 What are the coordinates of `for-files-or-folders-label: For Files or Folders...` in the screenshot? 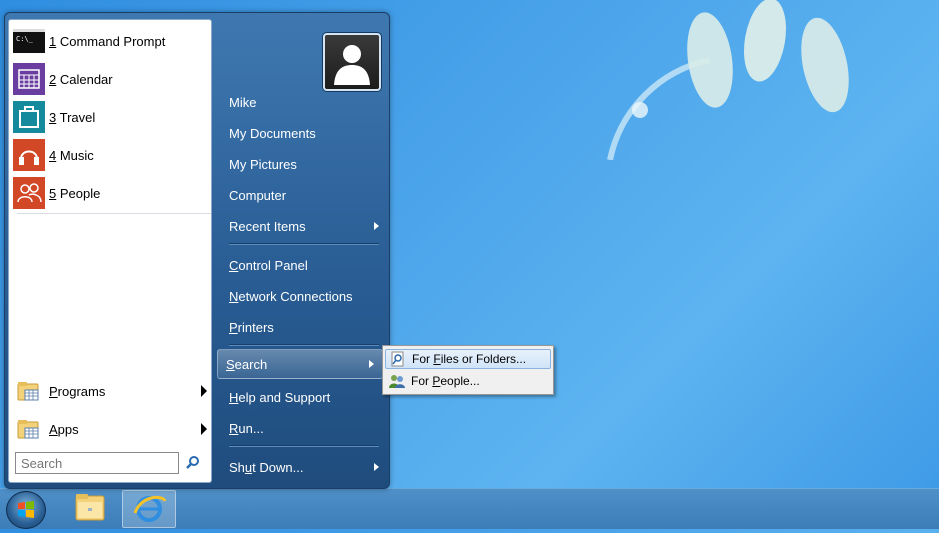 It's located at (469, 359).